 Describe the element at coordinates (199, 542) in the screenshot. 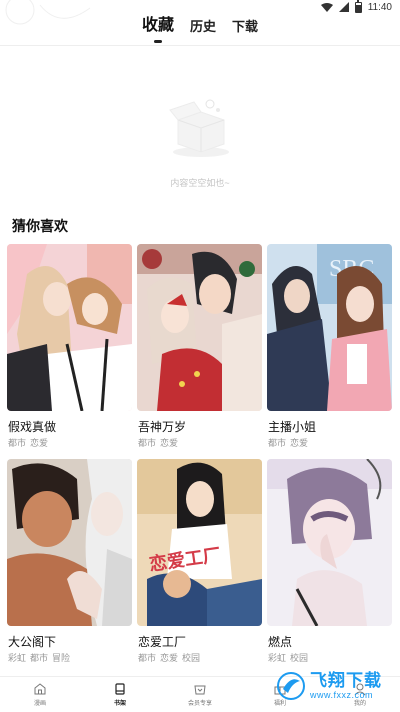

I see `comic-cover: 恋爱工厂` at that location.